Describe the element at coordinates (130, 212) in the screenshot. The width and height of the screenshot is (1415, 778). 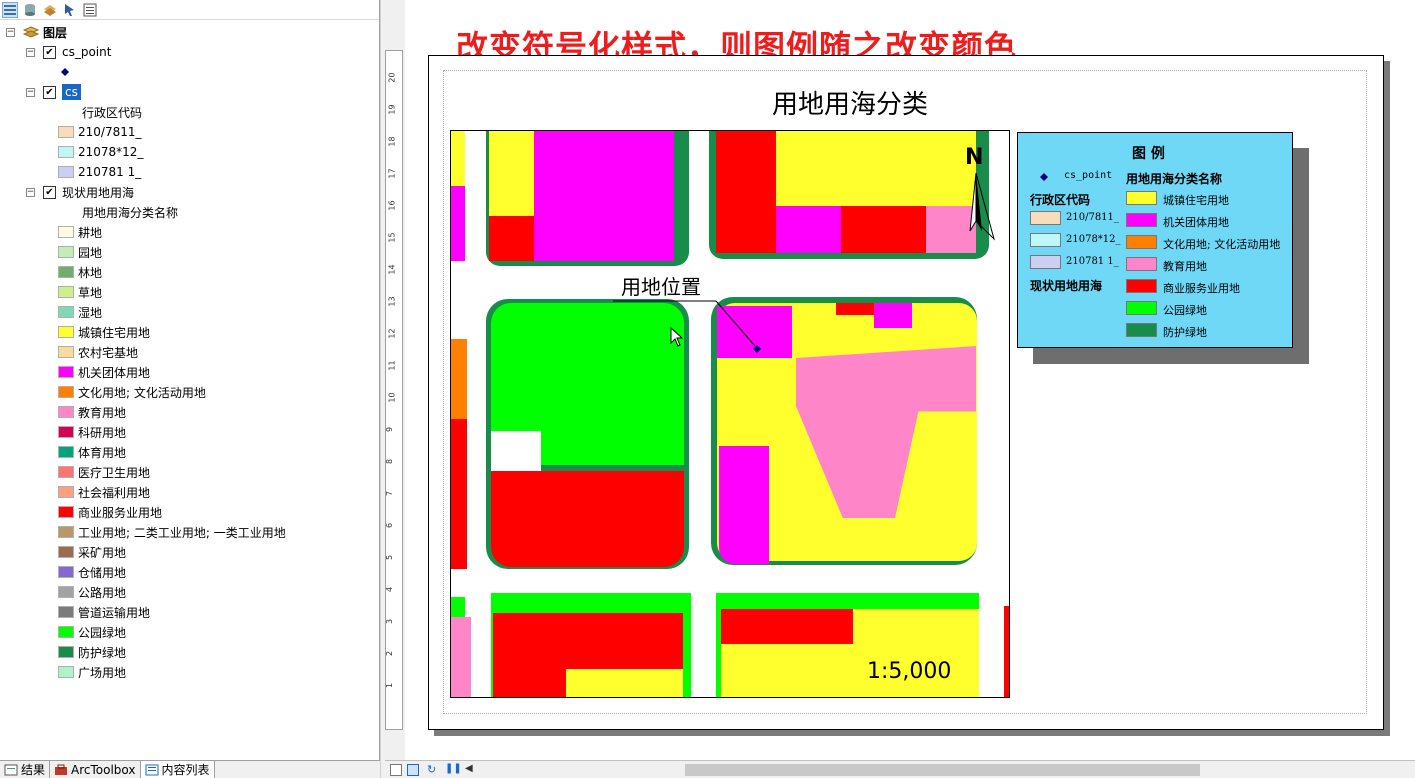
I see `toc-field-heading: 用地用海分类名称` at that location.